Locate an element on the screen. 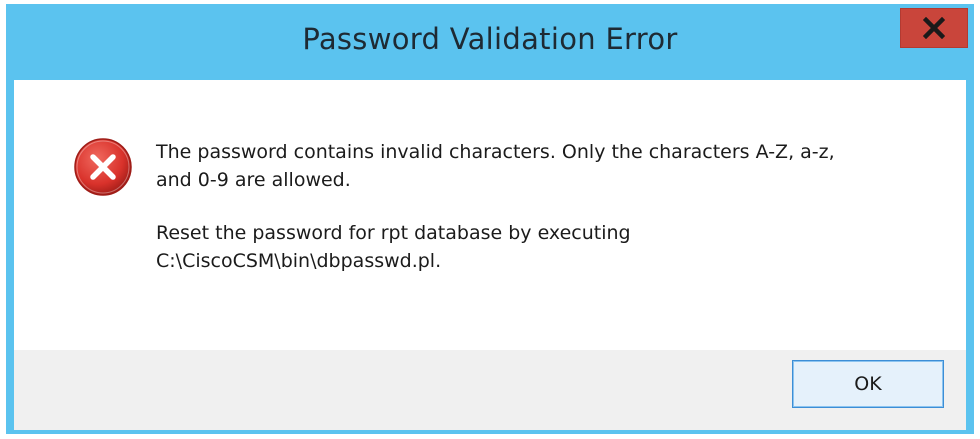 This screenshot has width=980, height=439. close-button is located at coordinates (934, 28).